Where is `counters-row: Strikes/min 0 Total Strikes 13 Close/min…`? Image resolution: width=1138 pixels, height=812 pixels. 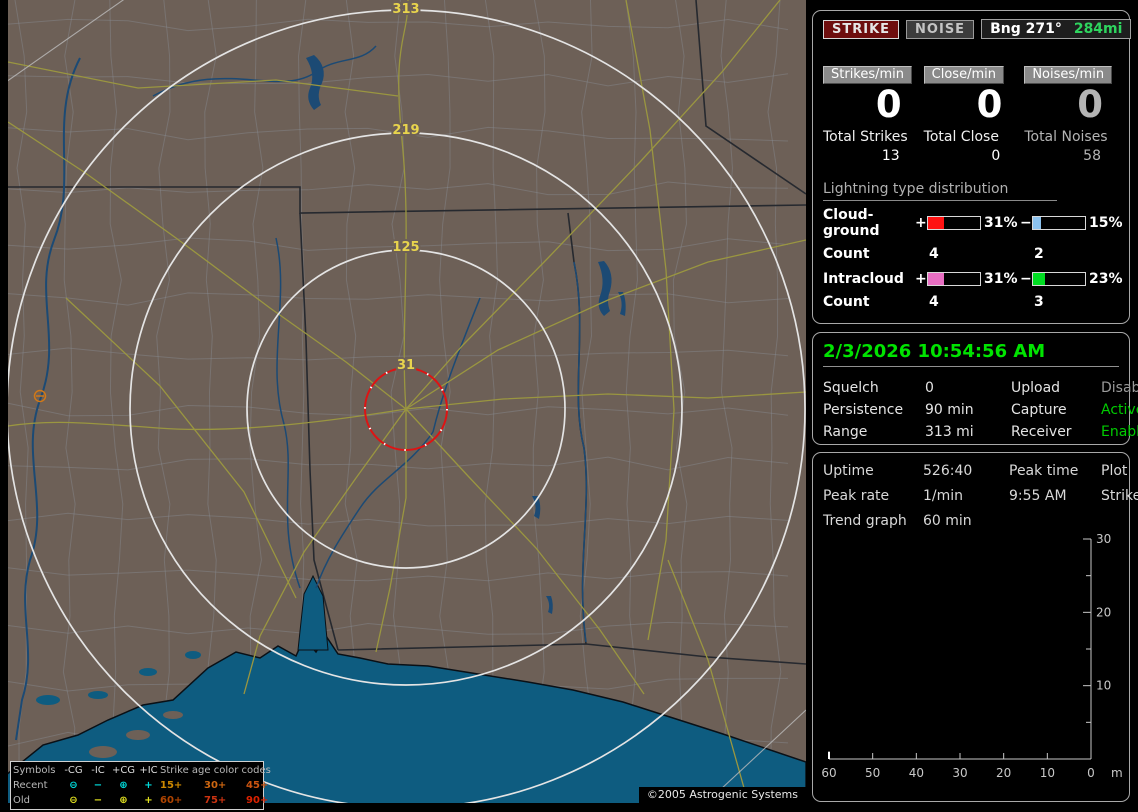 counters-row: Strikes/min 0 Total Strikes 13 Close/min… is located at coordinates (971, 113).